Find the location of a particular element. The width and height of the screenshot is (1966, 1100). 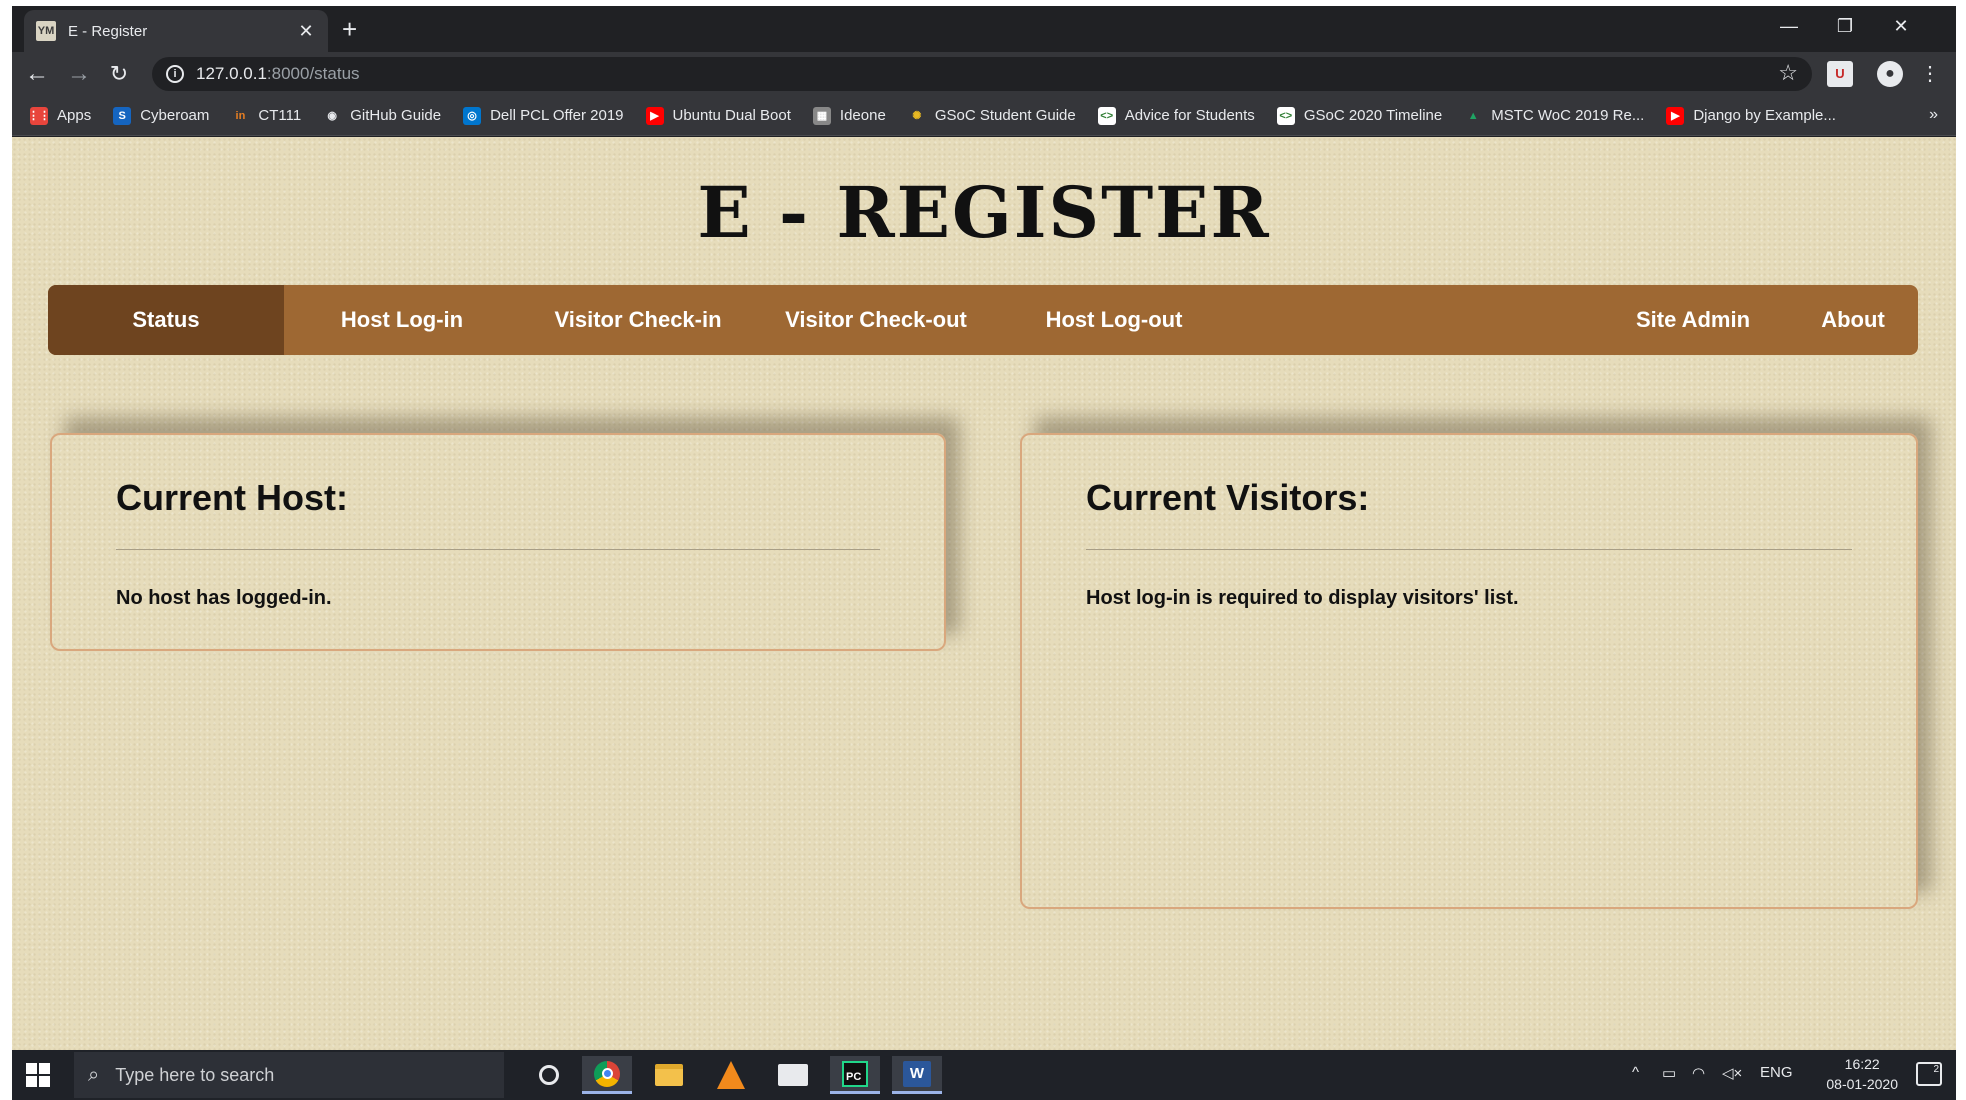

bookmark-item: ✺ GSoC Student Guide is located at coordinates (992, 116).